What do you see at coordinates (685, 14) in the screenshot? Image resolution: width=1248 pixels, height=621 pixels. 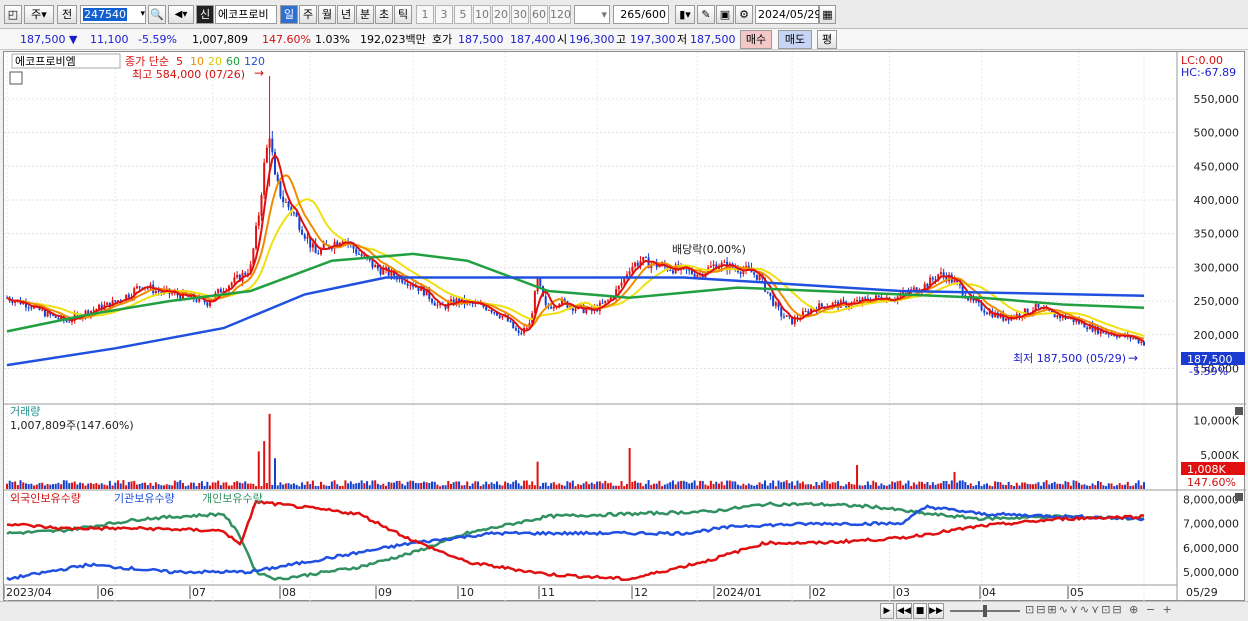 I see `candle-icon: ▮▾` at bounding box center [685, 14].